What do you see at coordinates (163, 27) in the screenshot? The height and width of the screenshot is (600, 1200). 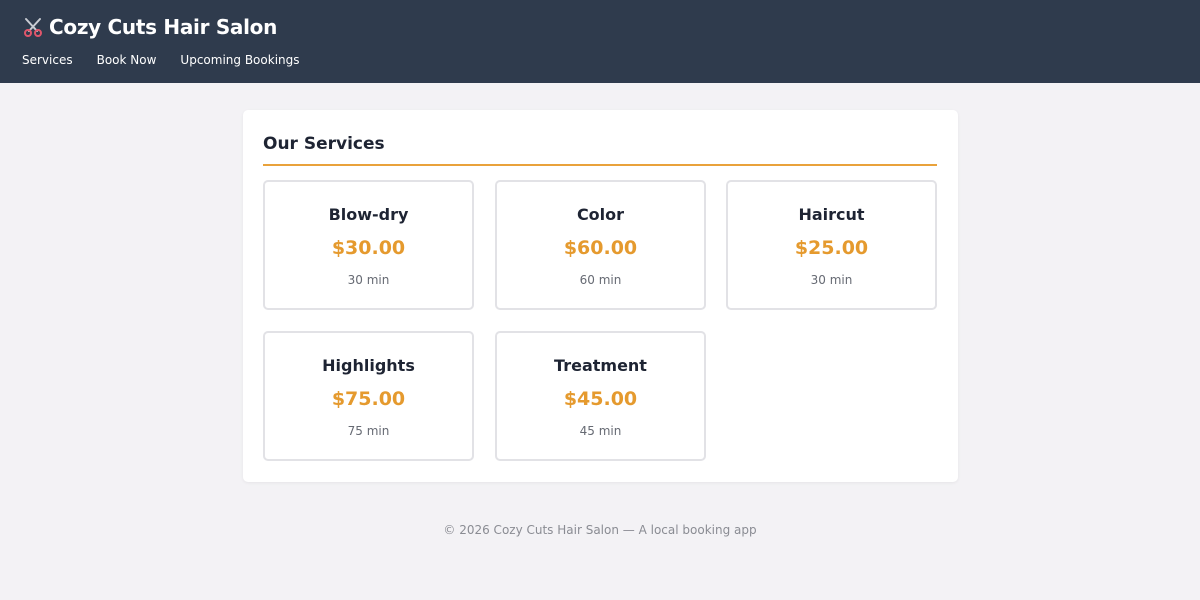 I see `site-title: Cozy Cuts Hair Salon` at bounding box center [163, 27].